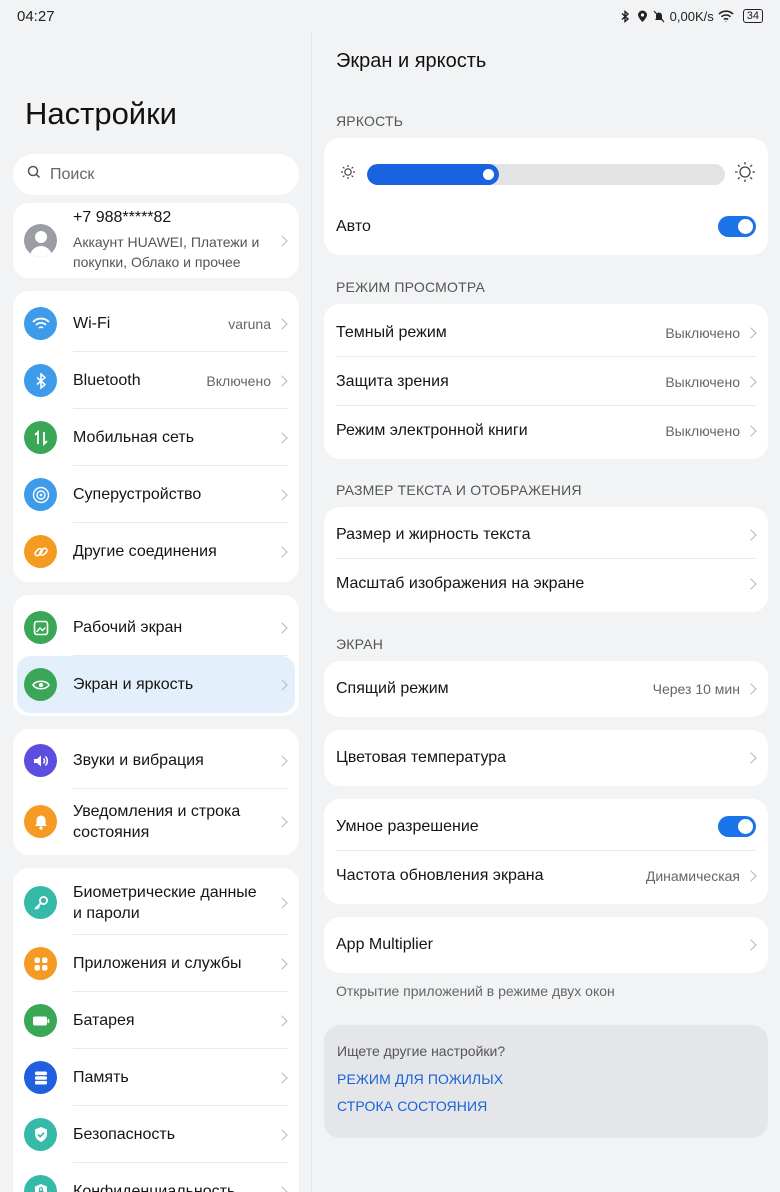 This screenshot has width=780, height=1192. What do you see at coordinates (360, 644) in the screenshot?
I see `section-header-screen: ЭКРАН` at bounding box center [360, 644].